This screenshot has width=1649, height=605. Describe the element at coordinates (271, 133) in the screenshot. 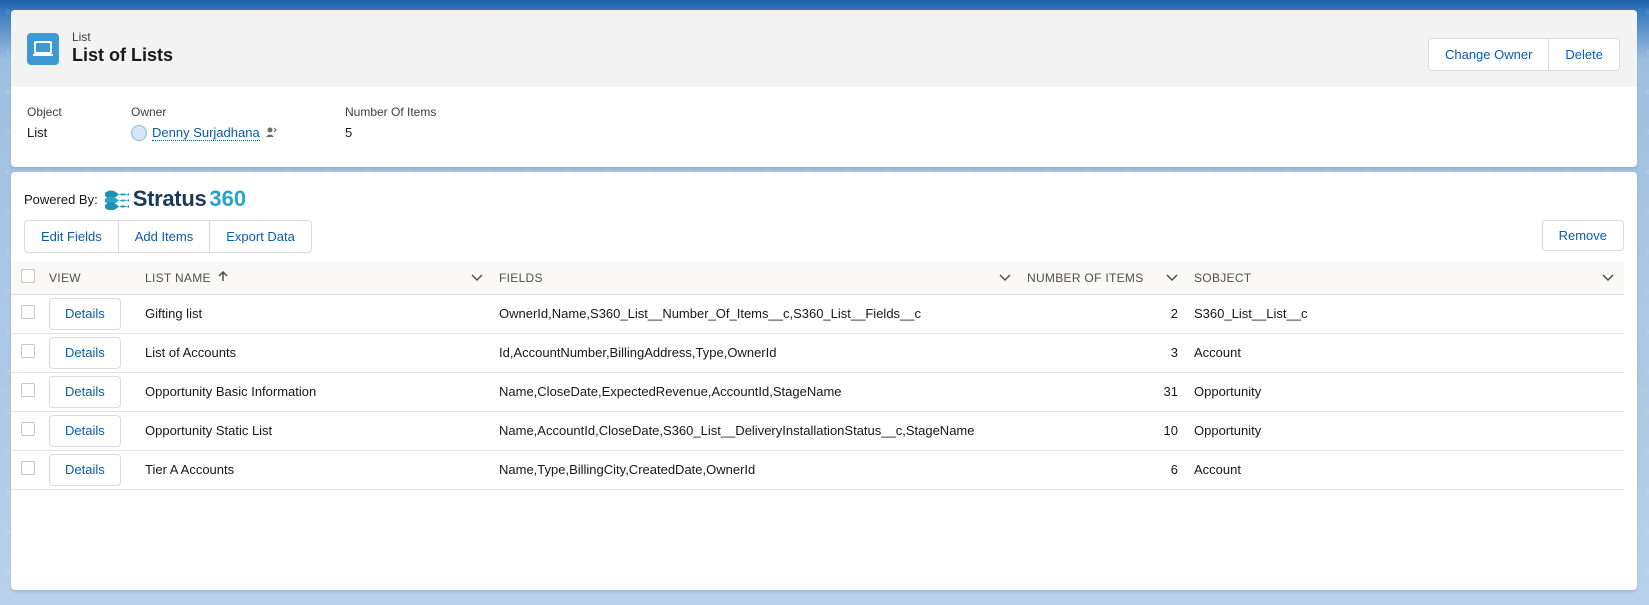

I see `change-owner-icon` at that location.